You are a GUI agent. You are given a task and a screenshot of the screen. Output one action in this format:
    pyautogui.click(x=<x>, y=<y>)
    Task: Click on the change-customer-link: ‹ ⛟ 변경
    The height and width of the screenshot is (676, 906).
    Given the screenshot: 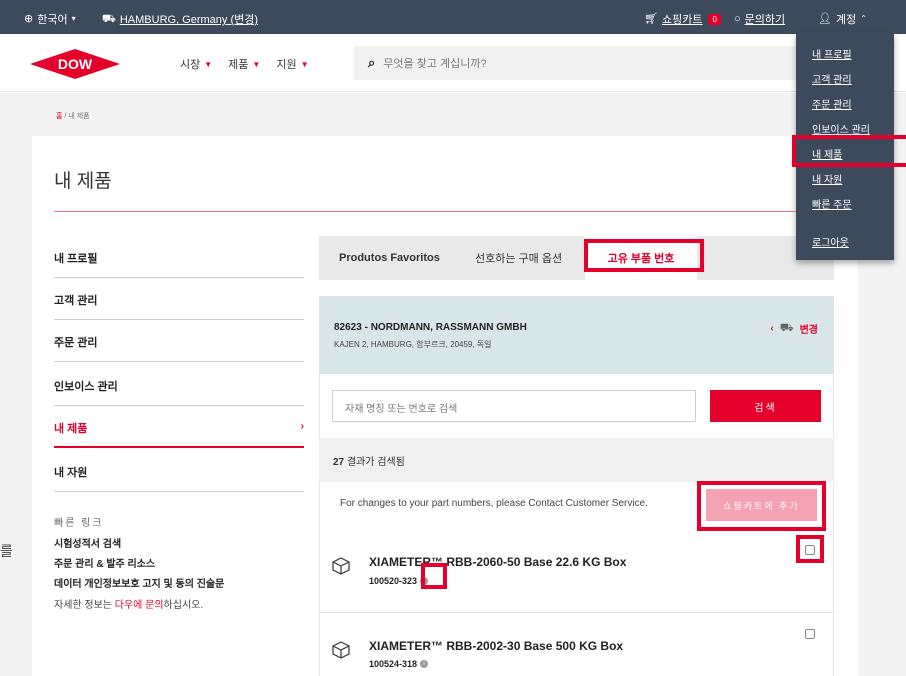 What is the action you would take?
    pyautogui.click(x=794, y=329)
    